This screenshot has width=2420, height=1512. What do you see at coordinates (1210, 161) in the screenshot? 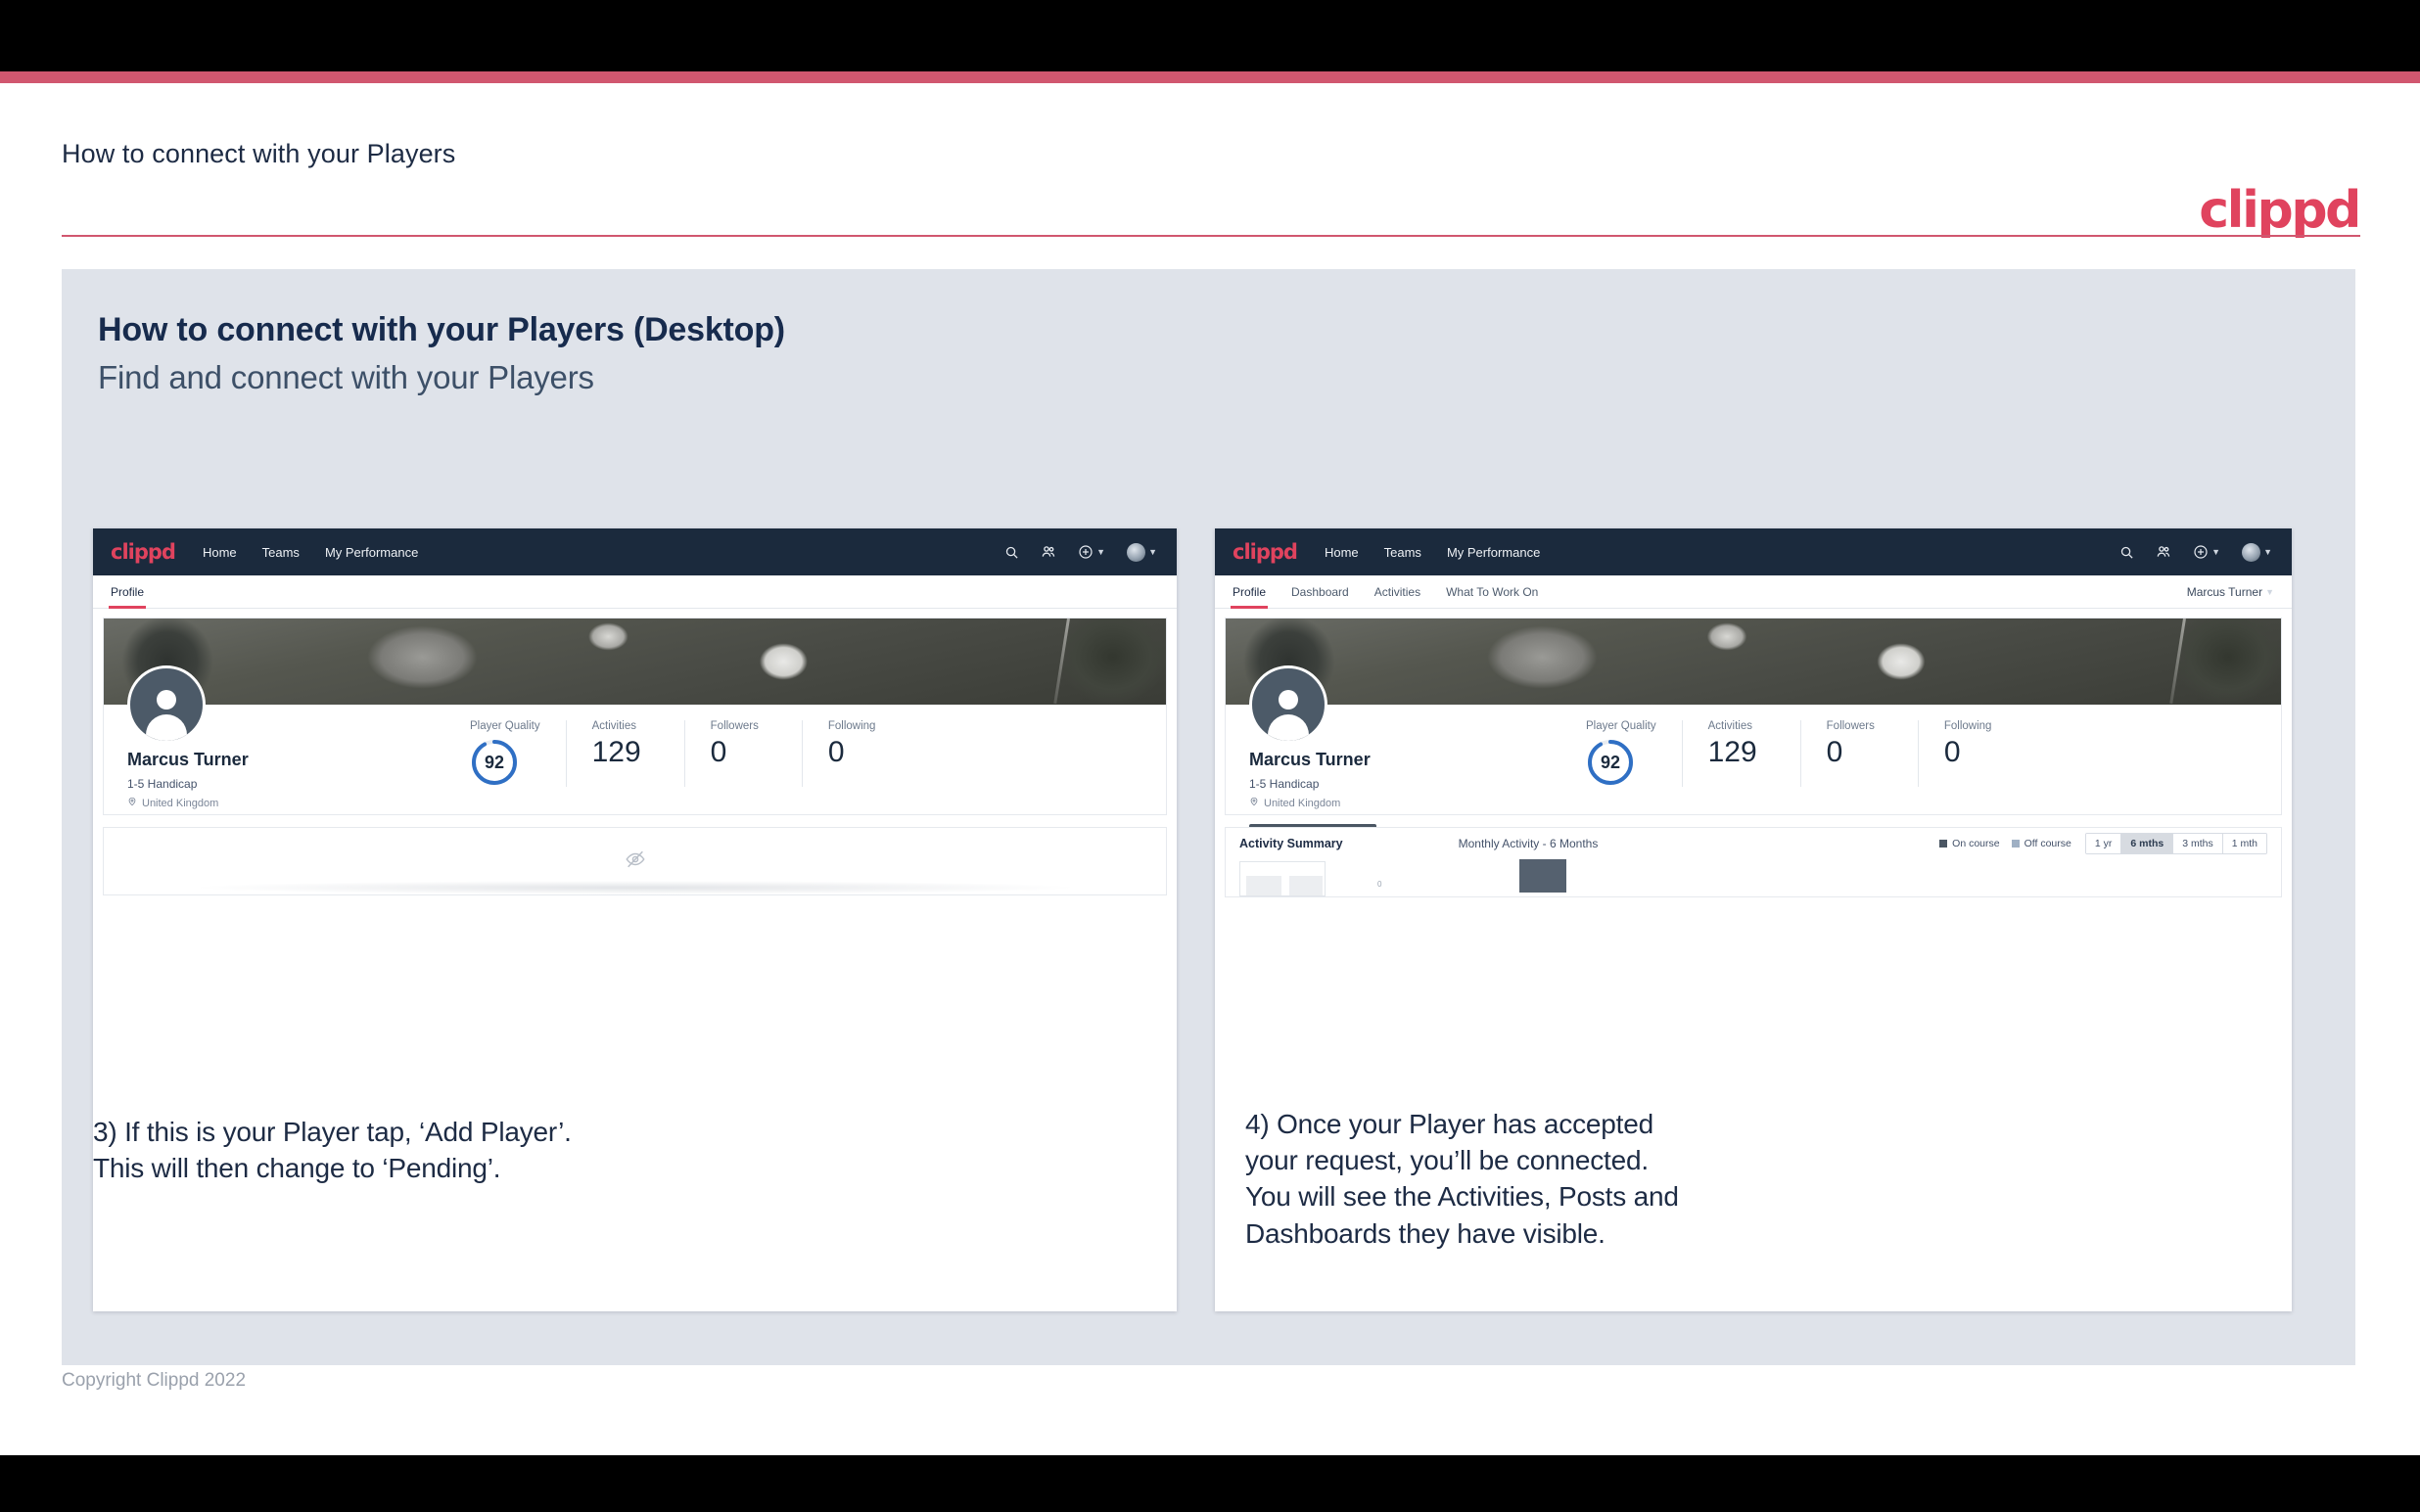
I see `page-header: How to connect with your Players clippd` at bounding box center [1210, 161].